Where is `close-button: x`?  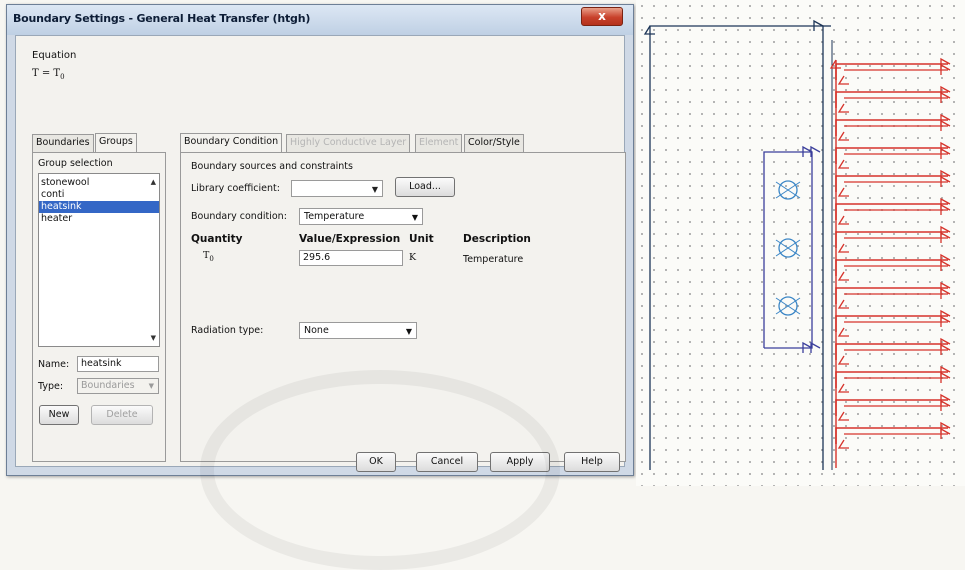 close-button: x is located at coordinates (602, 16).